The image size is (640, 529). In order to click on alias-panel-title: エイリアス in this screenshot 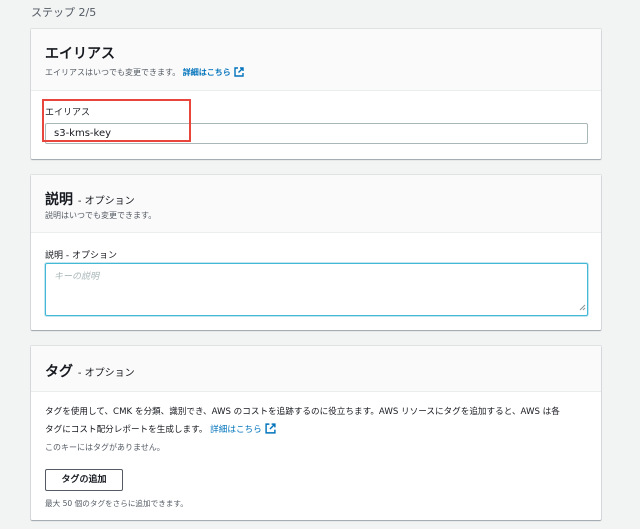, I will do `click(80, 53)`.